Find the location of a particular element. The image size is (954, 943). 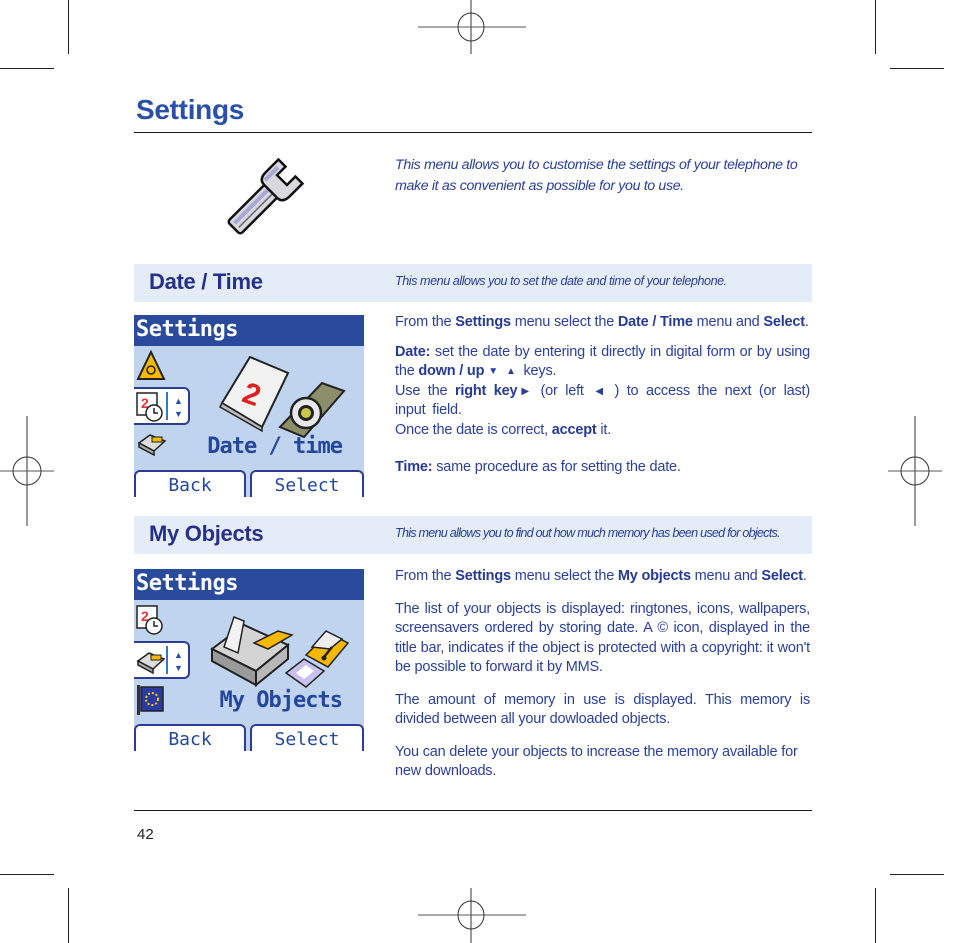

page-title: Settings is located at coordinates (190, 109).